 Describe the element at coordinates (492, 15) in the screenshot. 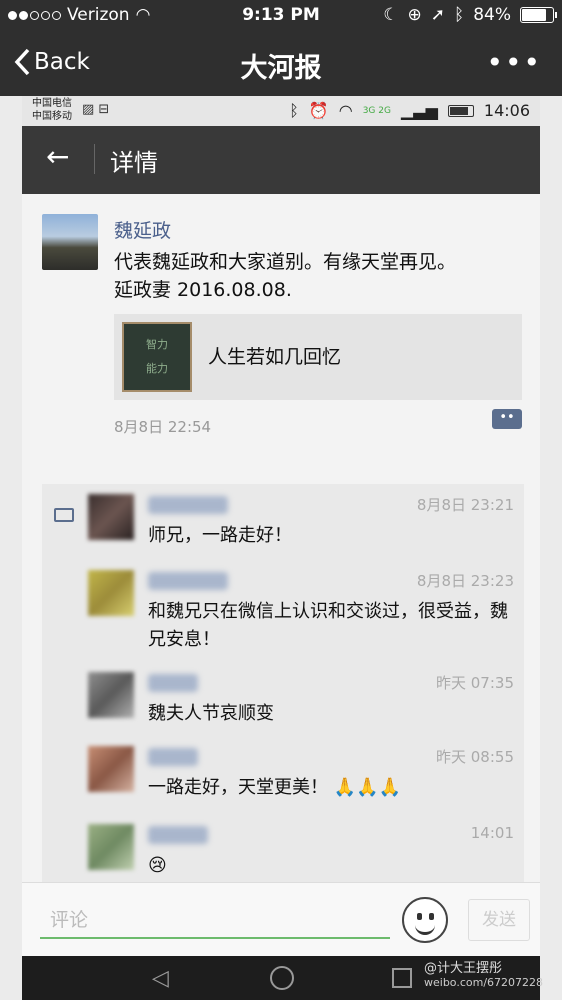

I see `battery-percent: 84%` at that location.